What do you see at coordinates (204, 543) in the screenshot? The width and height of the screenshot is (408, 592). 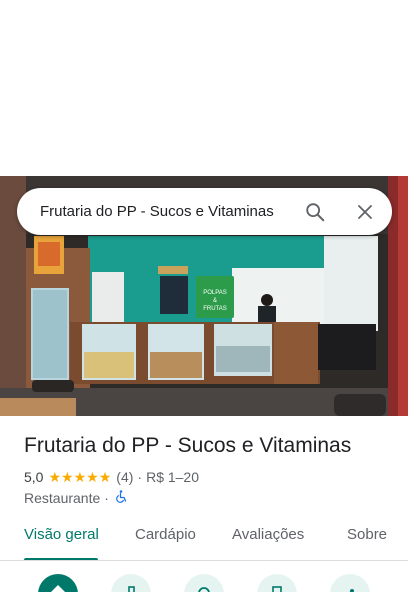 I see `tab-bar: Visão geral Cardápio Avaliações Sobre` at bounding box center [204, 543].